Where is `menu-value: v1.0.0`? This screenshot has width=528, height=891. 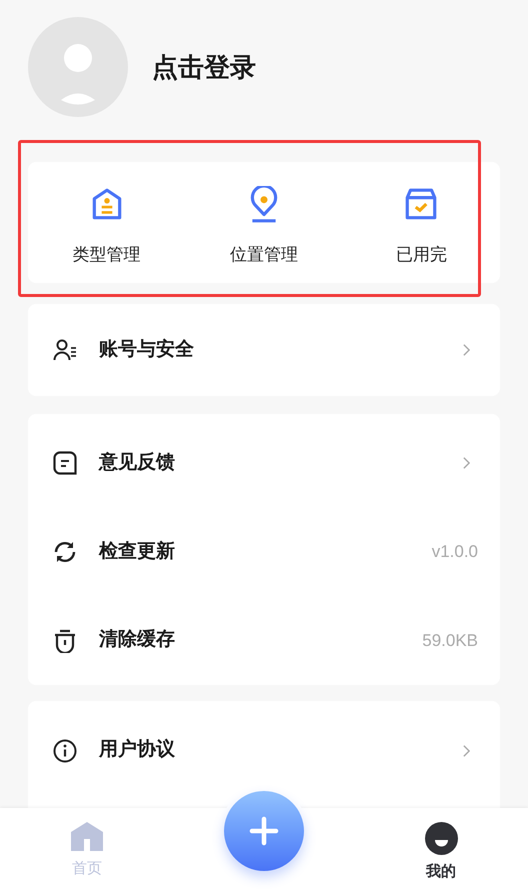 menu-value: v1.0.0 is located at coordinates (455, 552).